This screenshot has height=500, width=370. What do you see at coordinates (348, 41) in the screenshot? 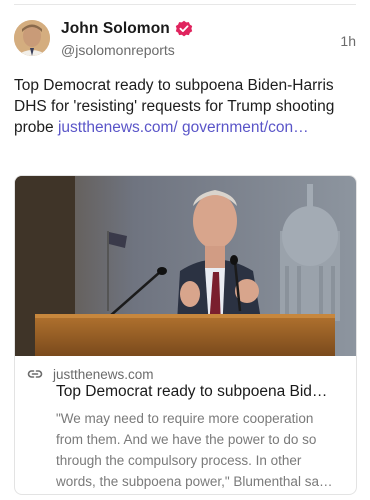
I see `post-timestamp: 1h` at bounding box center [348, 41].